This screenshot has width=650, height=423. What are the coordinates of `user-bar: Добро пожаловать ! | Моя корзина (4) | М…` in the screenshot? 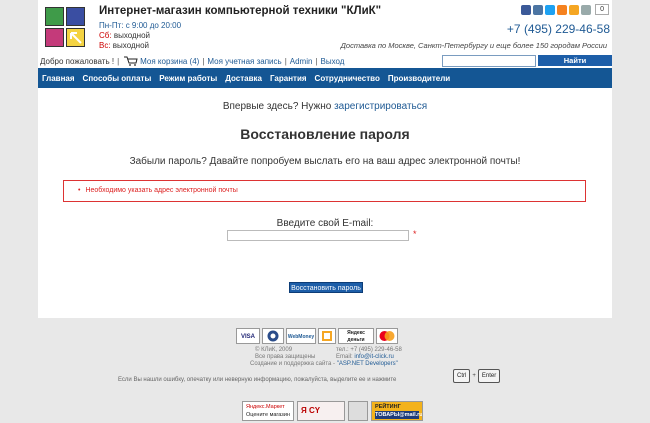 It's located at (192, 61).